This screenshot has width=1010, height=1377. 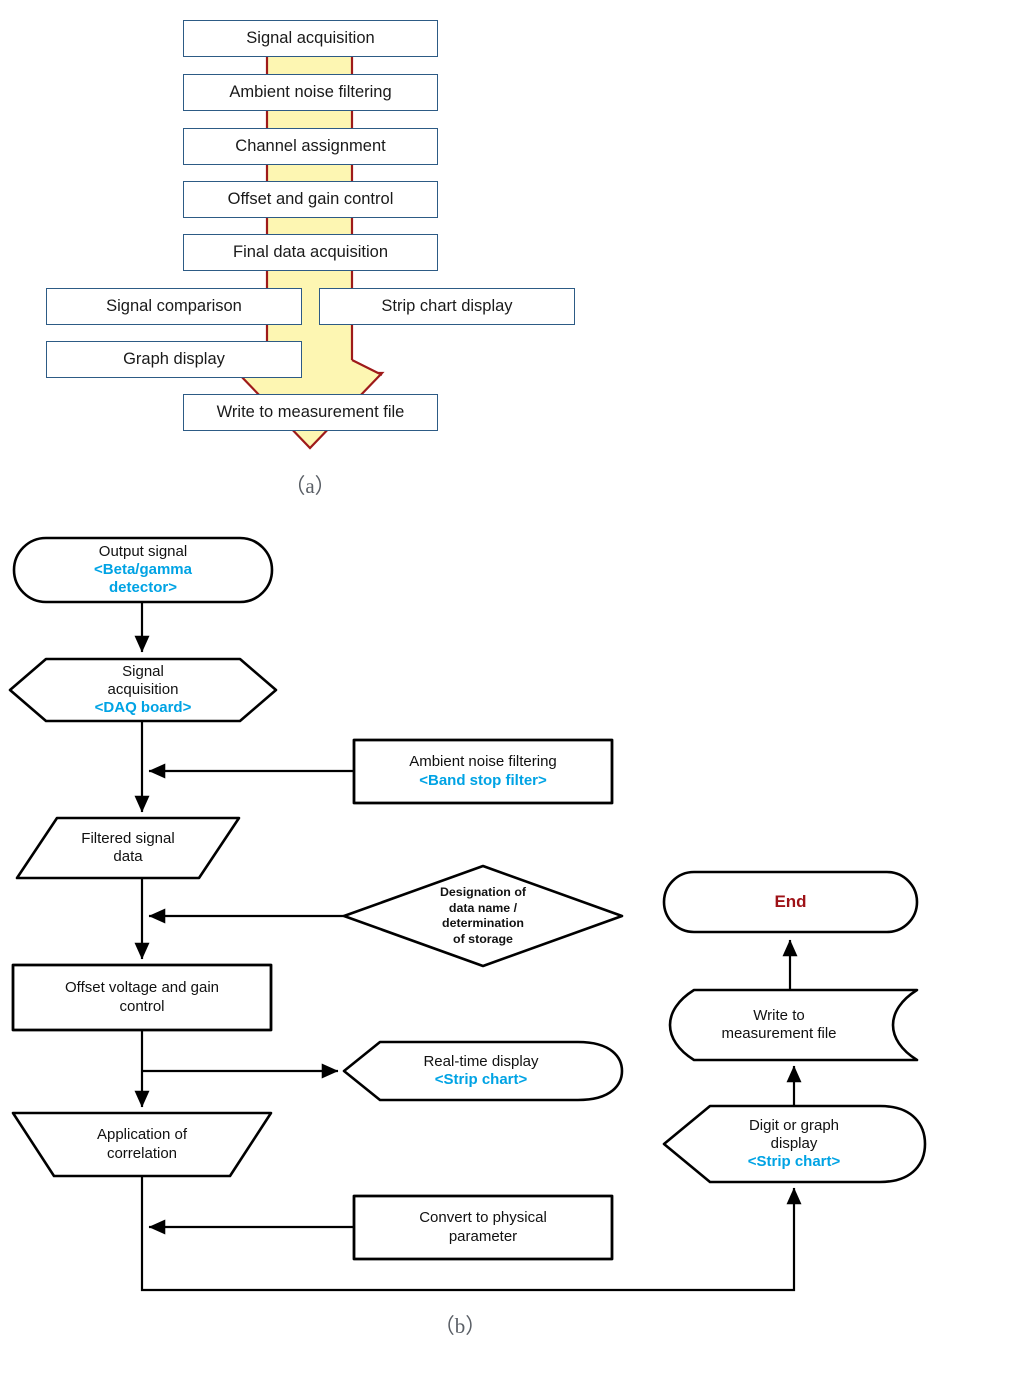 I want to click on panel-a-box-graph-display: Graph display, so click(x=174, y=359).